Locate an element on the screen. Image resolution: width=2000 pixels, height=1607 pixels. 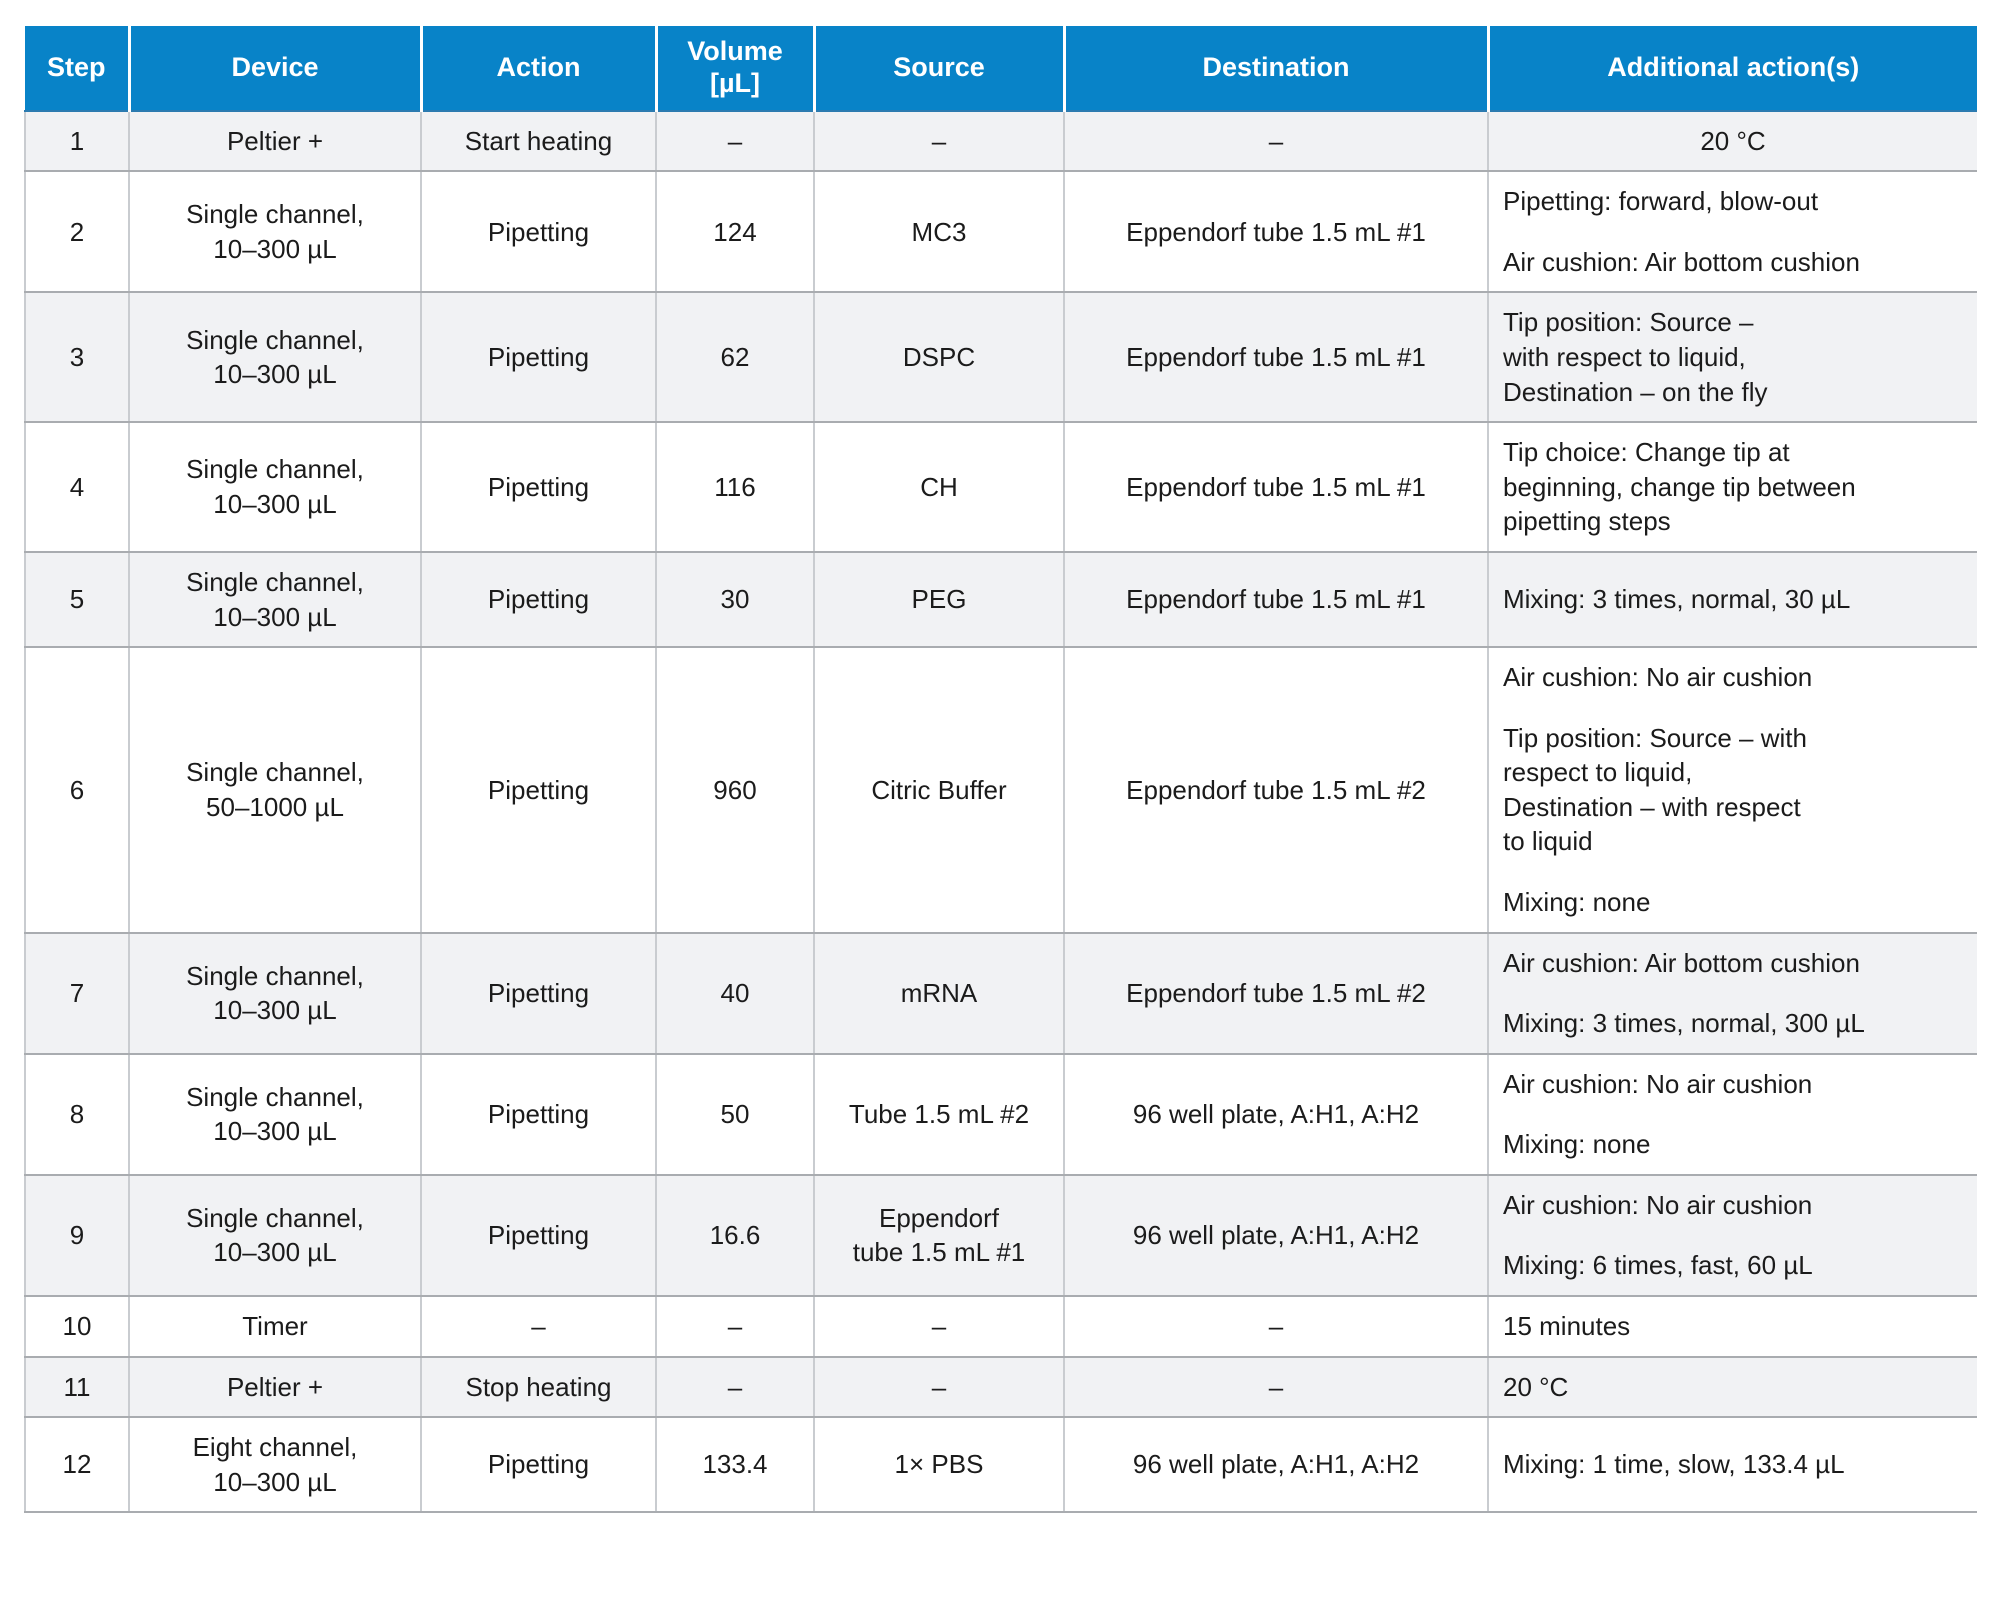
cell-volume: 133.4 is located at coordinates (735, 1465).